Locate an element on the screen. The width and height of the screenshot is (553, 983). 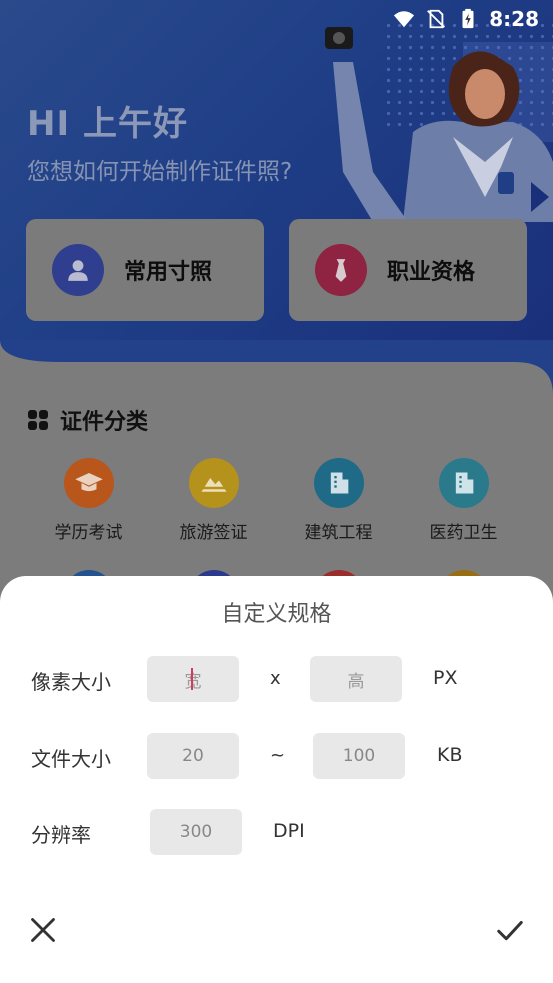
max-file-size-input: 100 is located at coordinates (359, 756).